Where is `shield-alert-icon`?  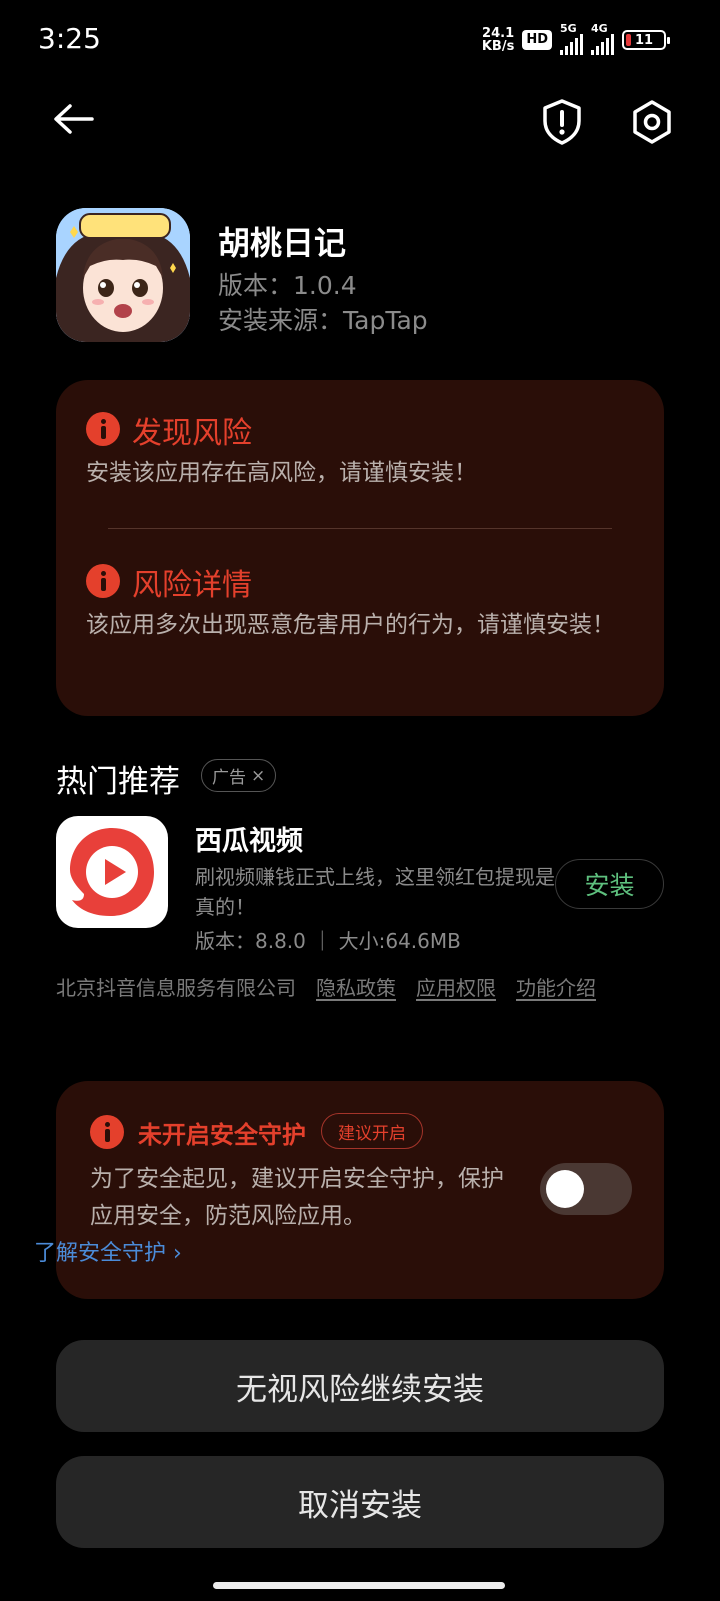
shield-alert-icon is located at coordinates (562, 122).